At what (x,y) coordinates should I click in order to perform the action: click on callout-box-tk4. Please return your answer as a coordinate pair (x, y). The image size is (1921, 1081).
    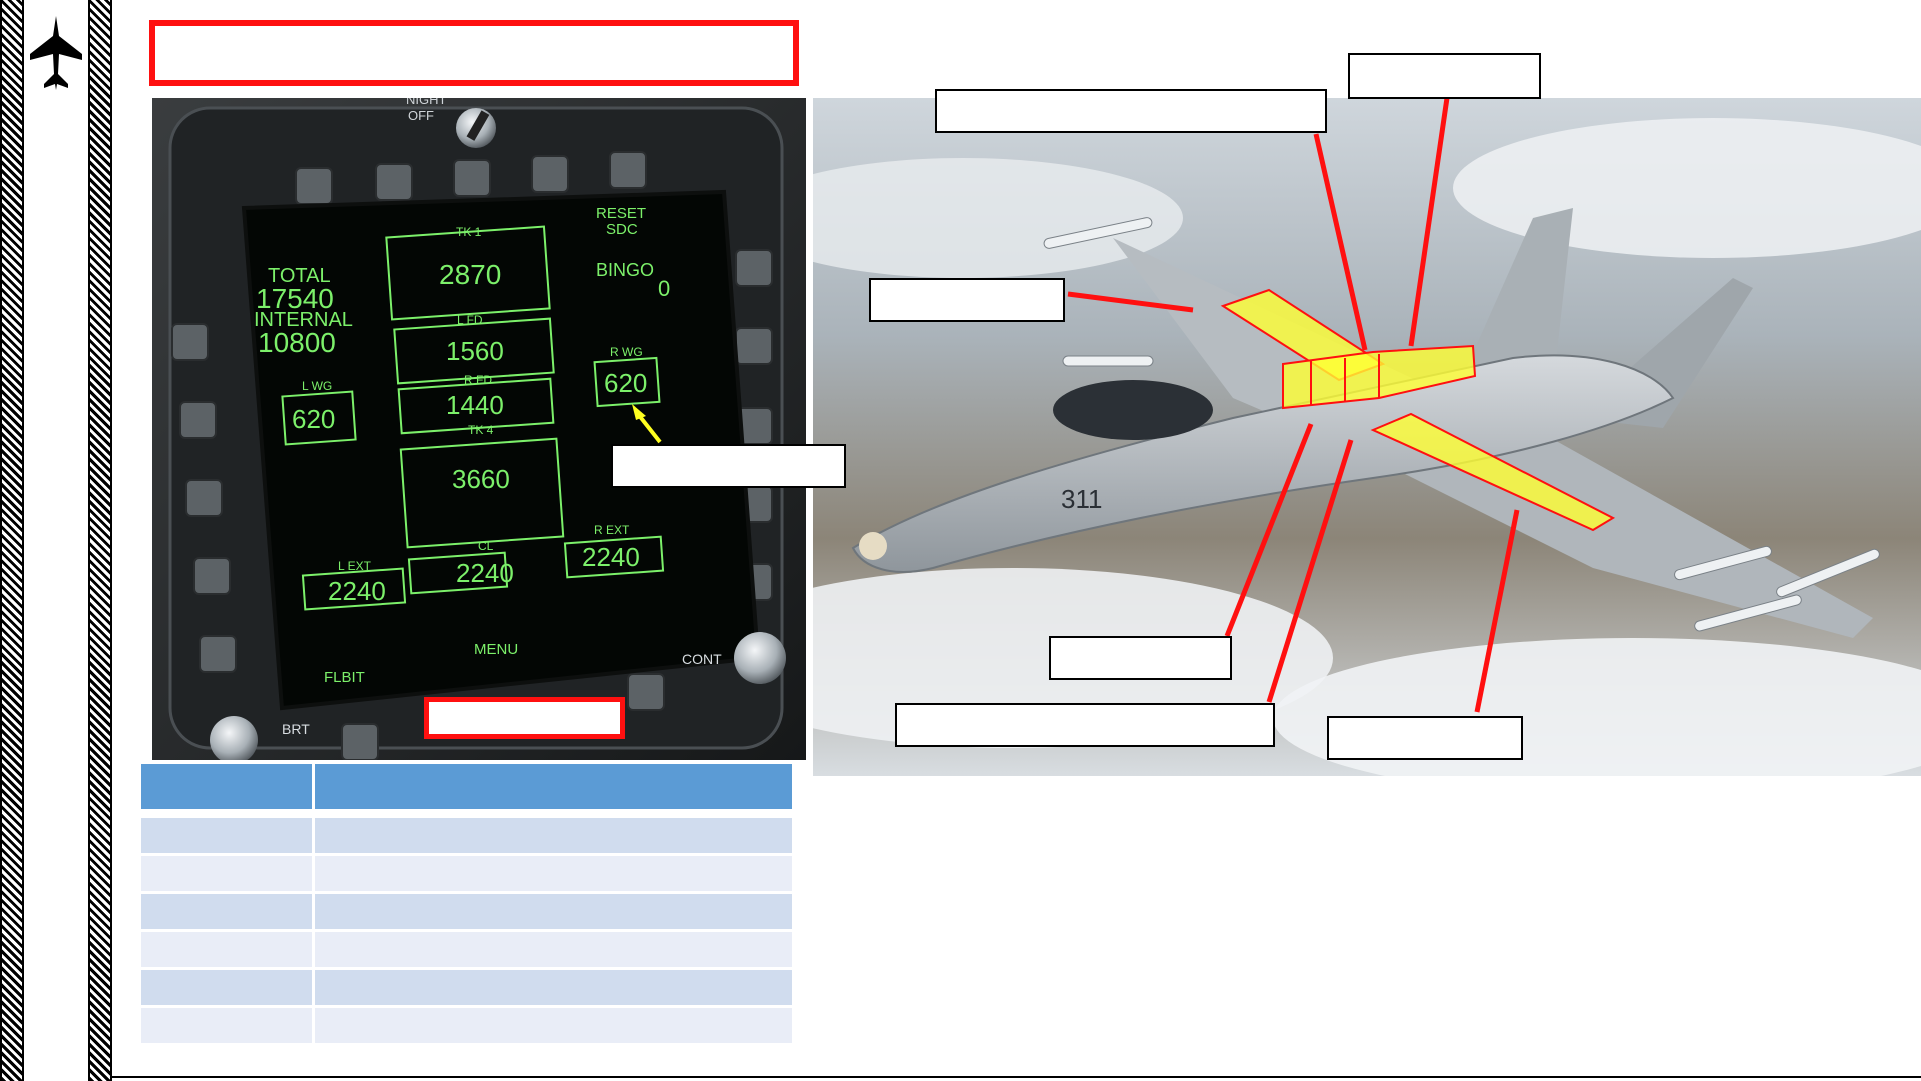
    Looking at the image, I should click on (1085, 725).